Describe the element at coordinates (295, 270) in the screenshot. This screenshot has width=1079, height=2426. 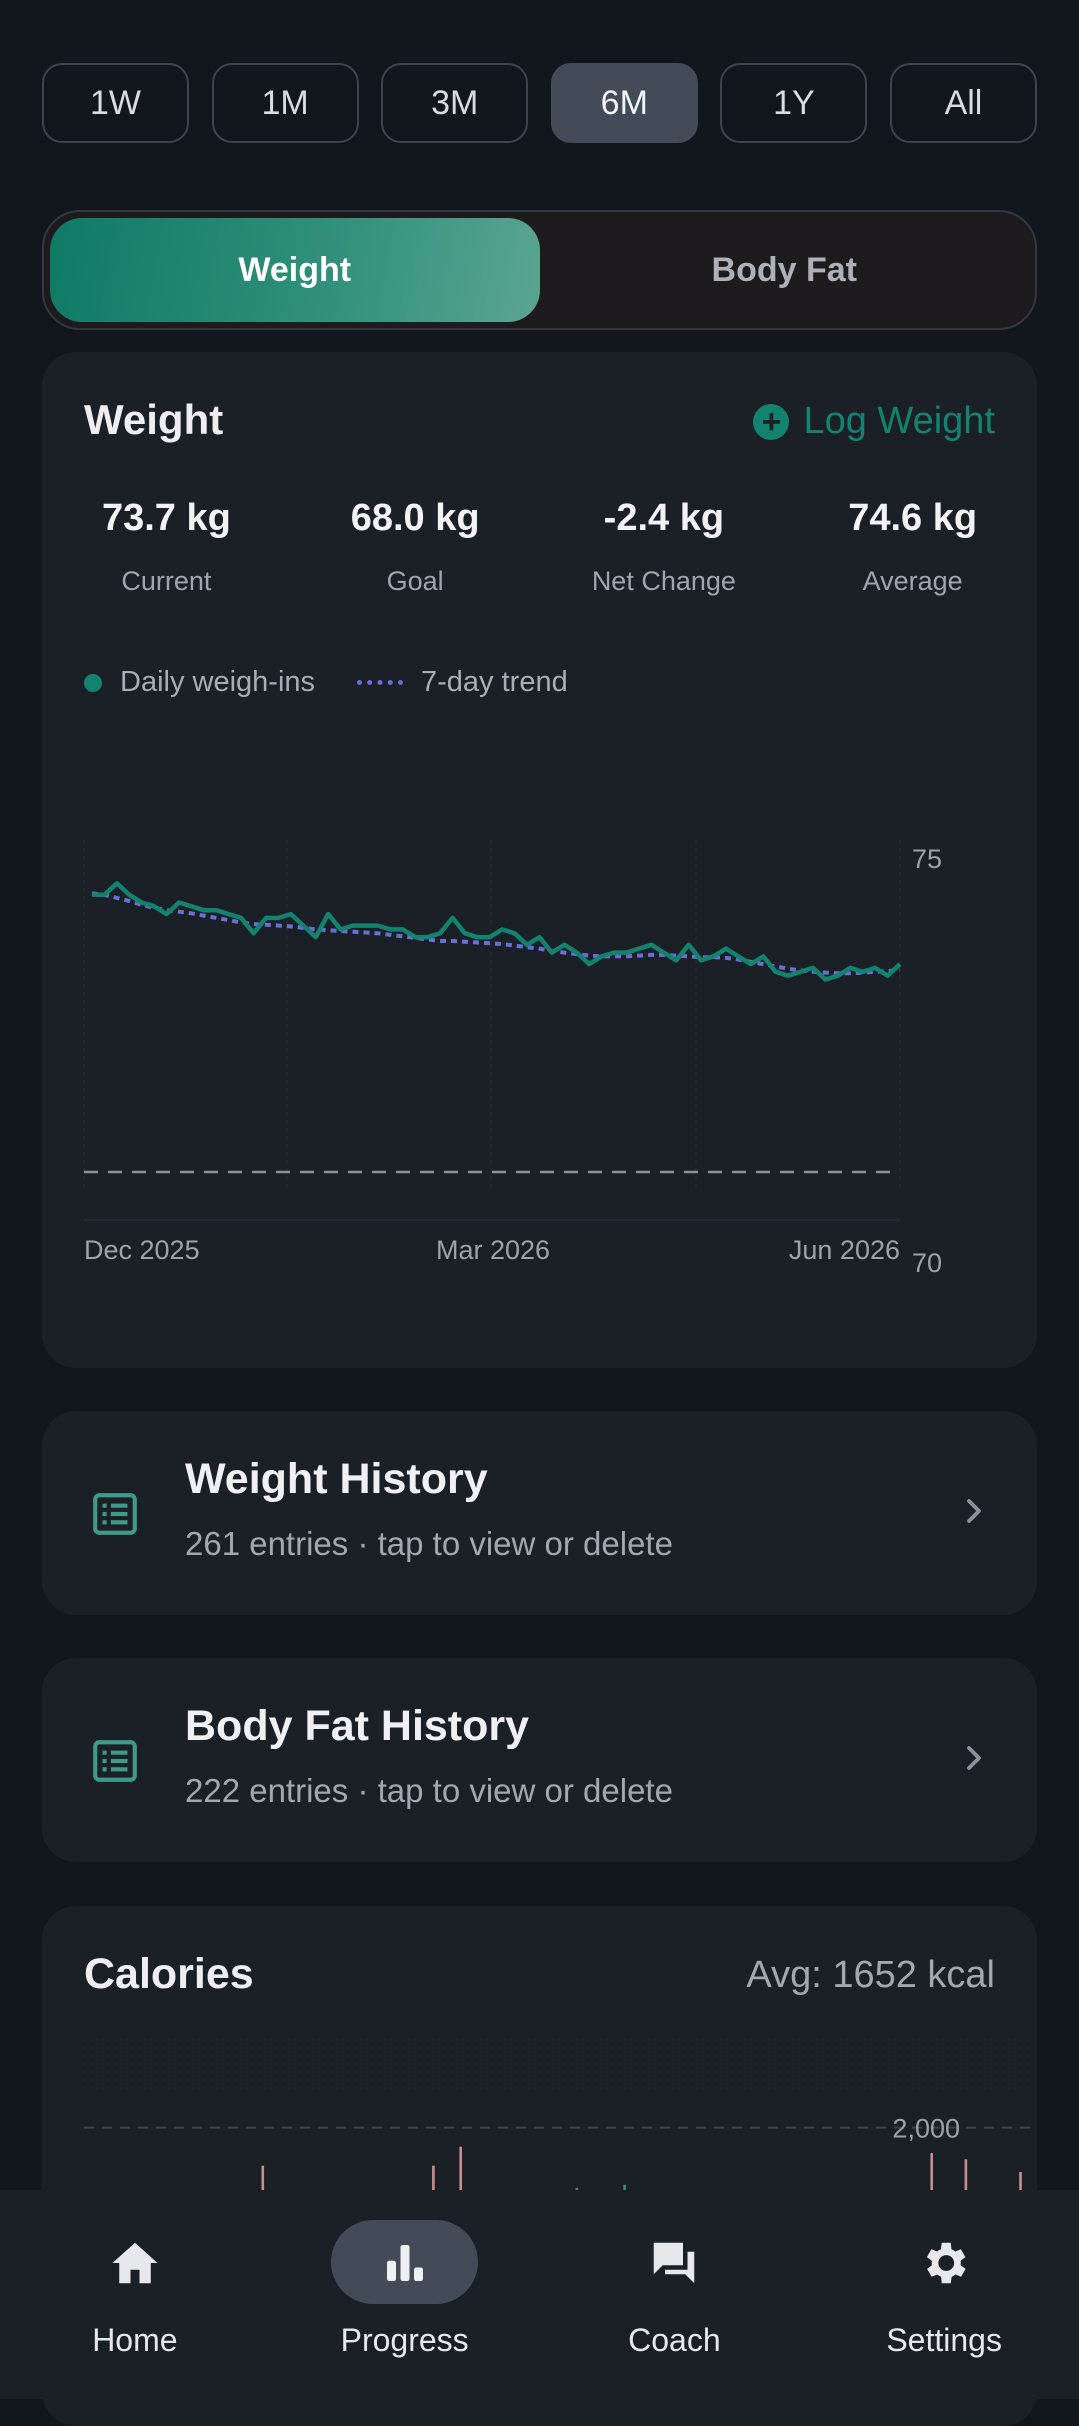
I see `weight-segment: Weight` at that location.